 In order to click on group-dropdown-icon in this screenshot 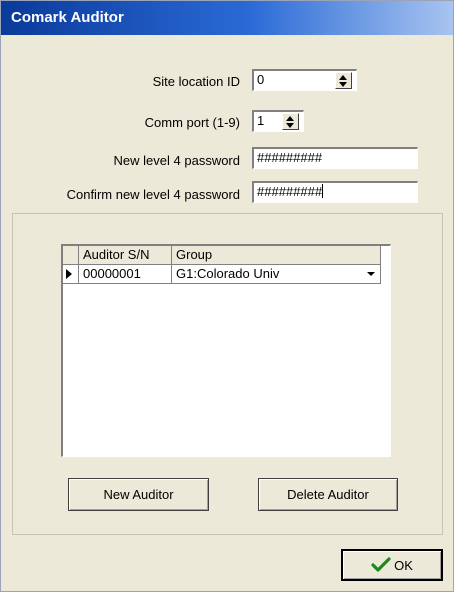, I will do `click(371, 274)`.